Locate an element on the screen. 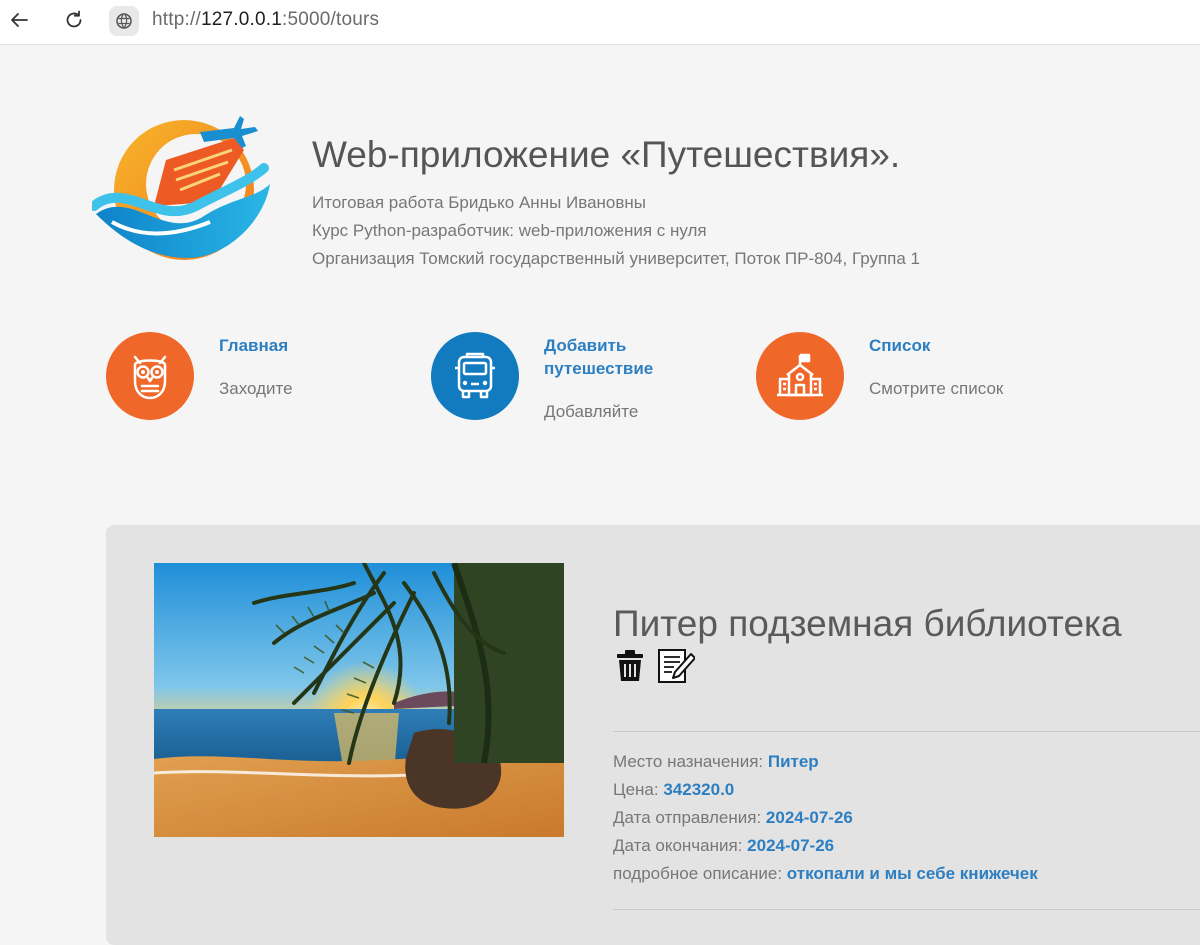 The height and width of the screenshot is (945, 1200). address-bar: http://127.0.0.1:5000/tours is located at coordinates (265, 20).